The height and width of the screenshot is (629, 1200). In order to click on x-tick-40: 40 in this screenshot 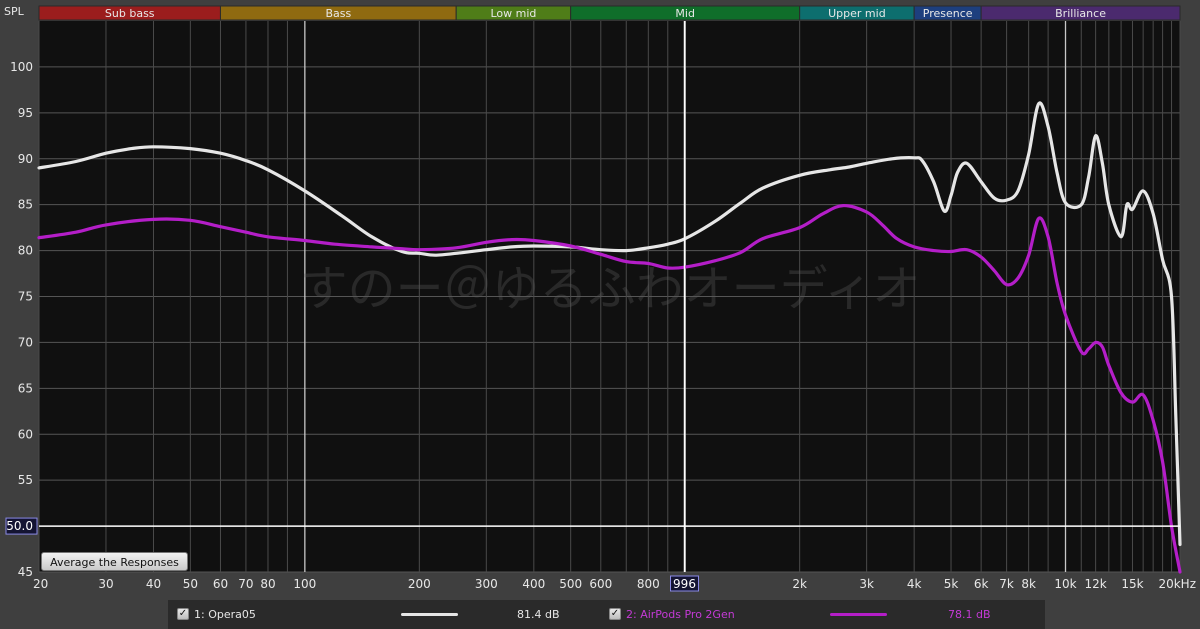, I will do `click(153, 584)`.